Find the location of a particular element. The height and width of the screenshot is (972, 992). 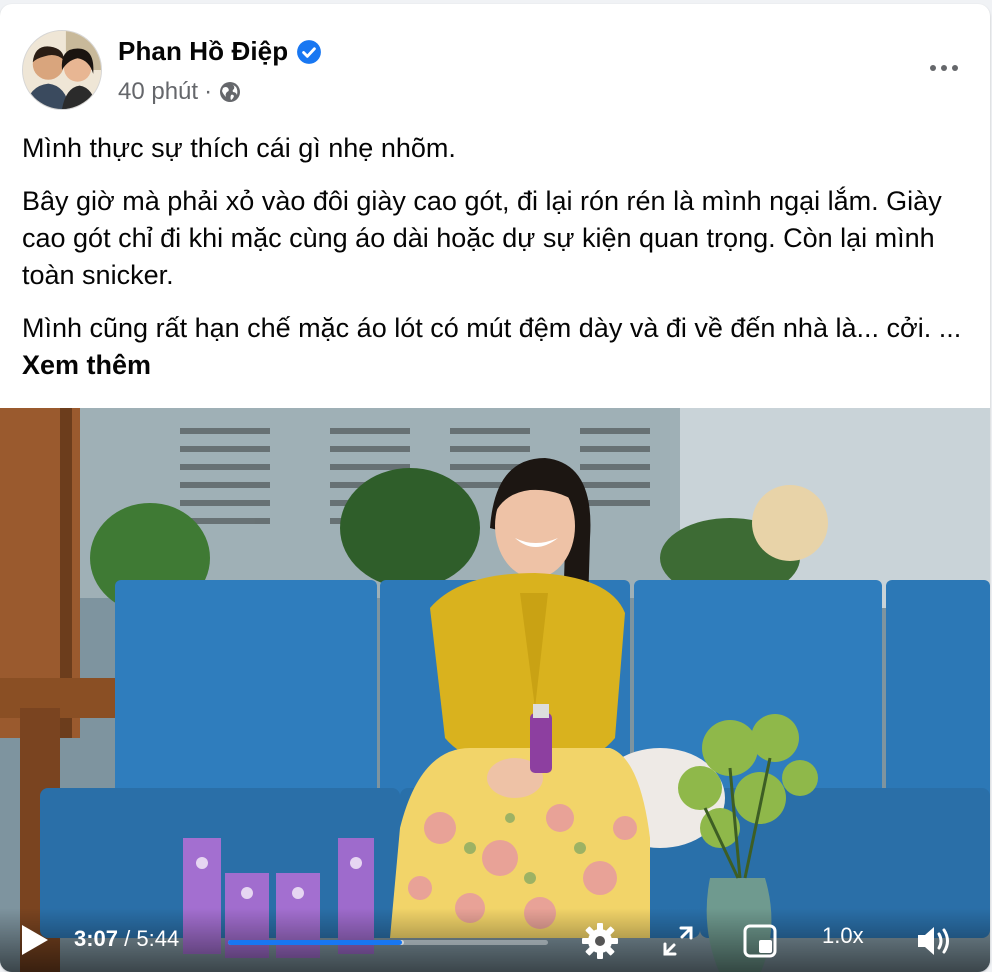

verified-badge-icon is located at coordinates (309, 52).